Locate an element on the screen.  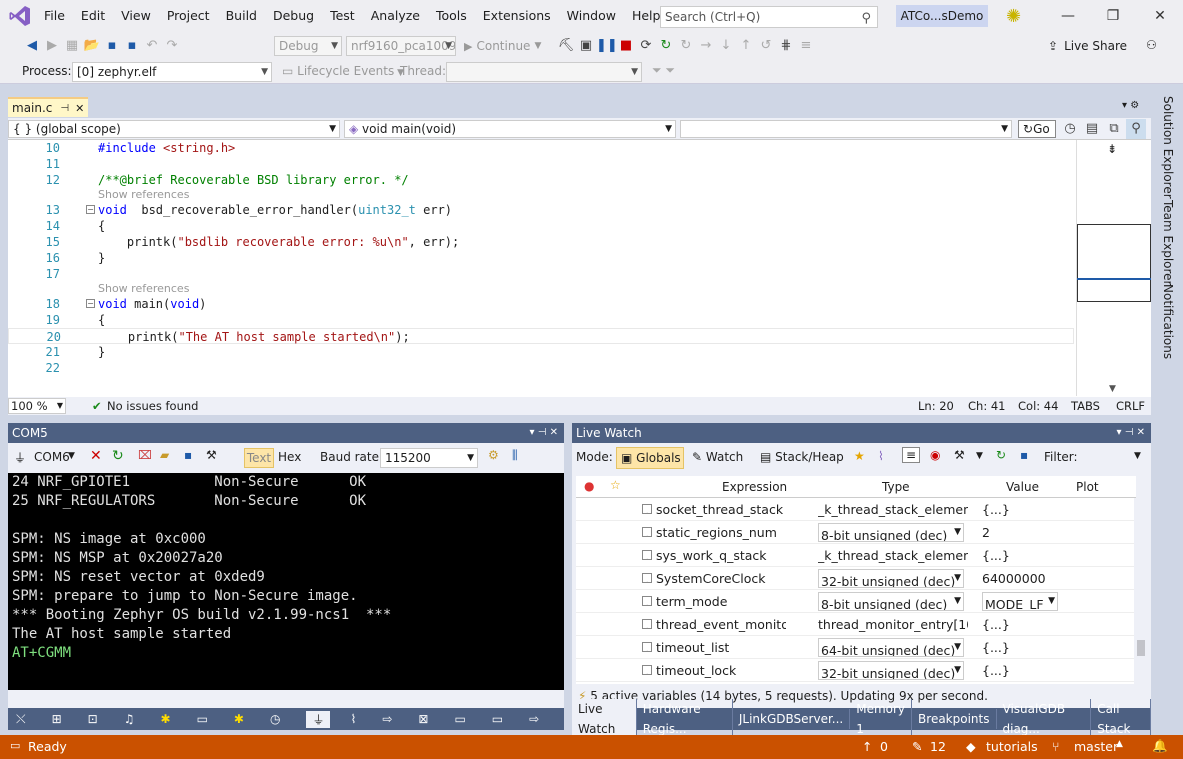
restart-icon: ⟳ is located at coordinates (646, 46).